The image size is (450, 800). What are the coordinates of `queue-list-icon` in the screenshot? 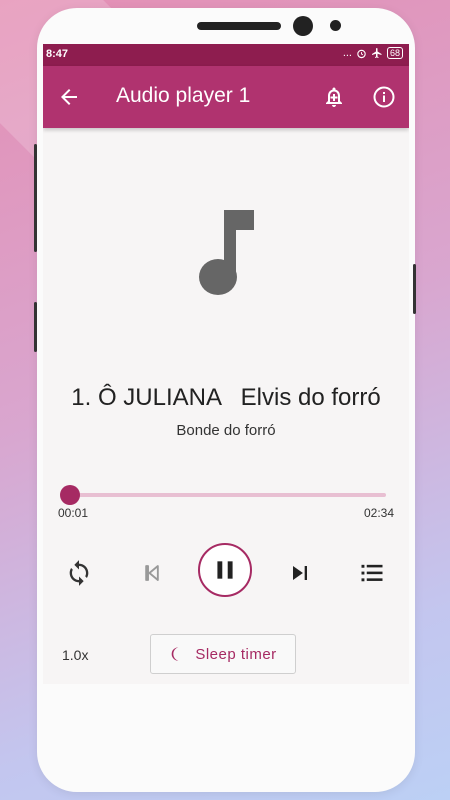 It's located at (372, 573).